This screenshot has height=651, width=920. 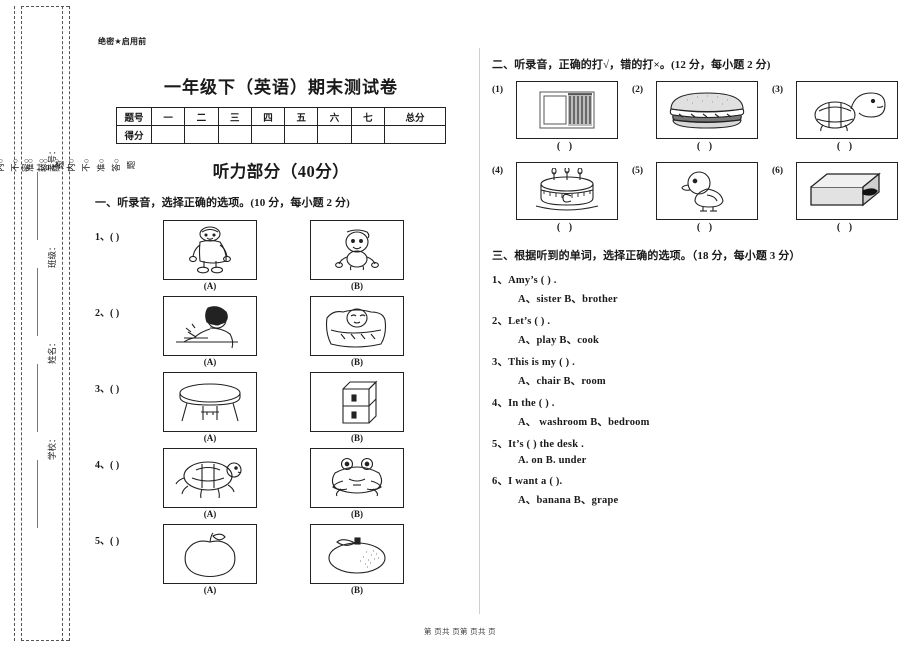 What do you see at coordinates (134, 116) in the screenshot?
I see `score-table-row-label-0: 题号` at bounding box center [134, 116].